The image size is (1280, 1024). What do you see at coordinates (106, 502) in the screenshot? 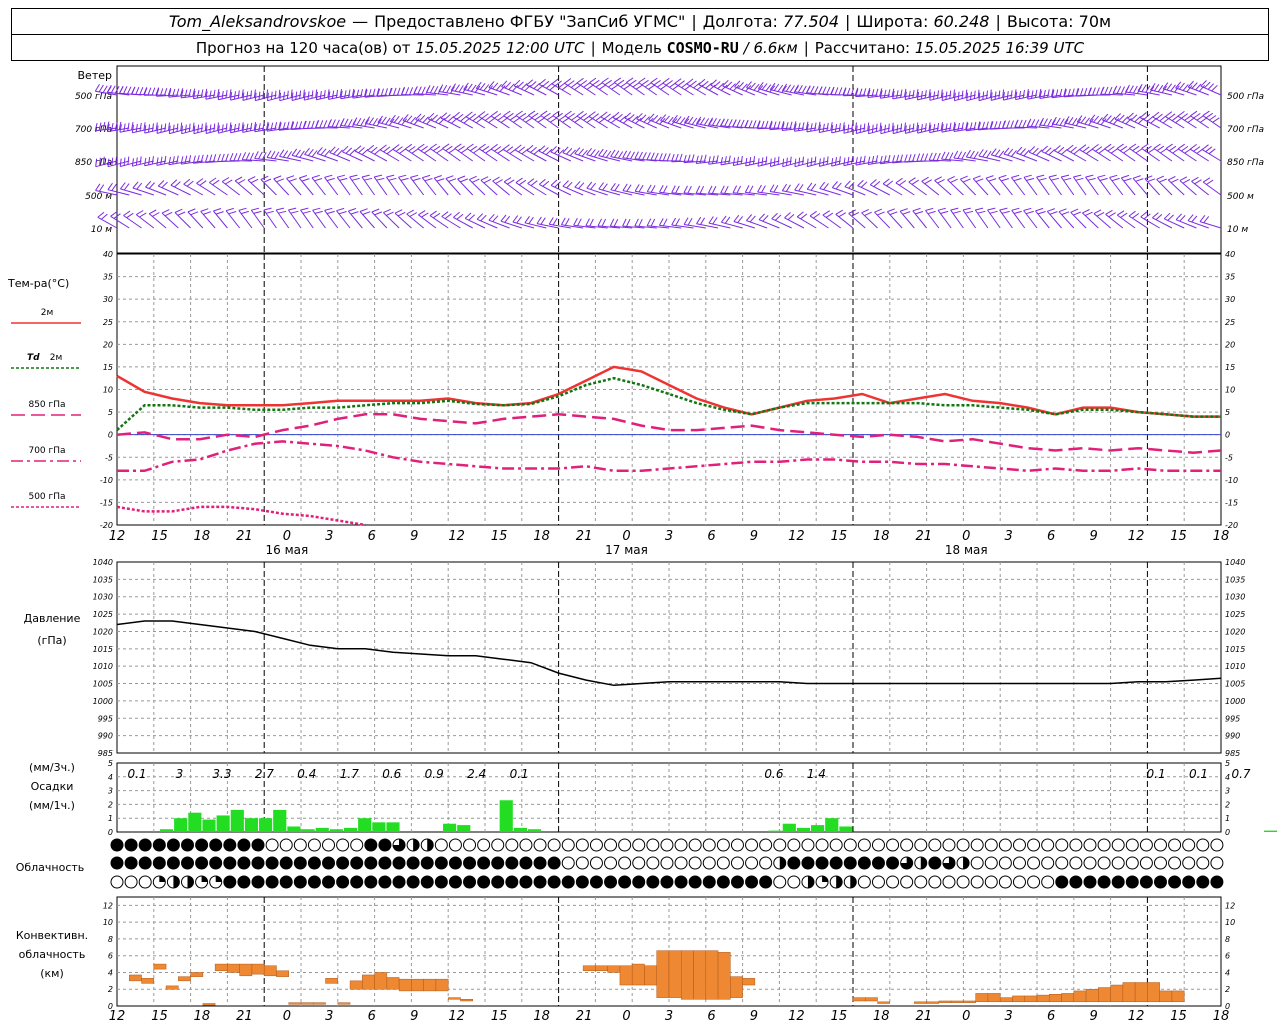
I see `temp-ytick-left: -15` at bounding box center [106, 502].